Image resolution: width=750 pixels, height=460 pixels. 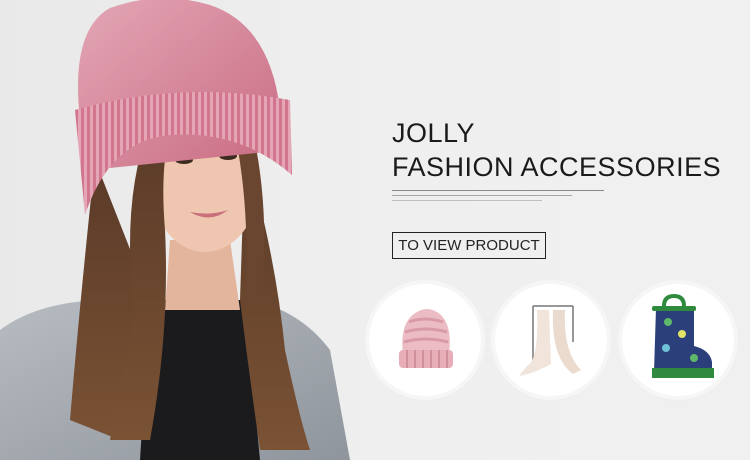 What do you see at coordinates (469, 245) in the screenshot?
I see `view-product-button: TO VIEW PRODUCT` at bounding box center [469, 245].